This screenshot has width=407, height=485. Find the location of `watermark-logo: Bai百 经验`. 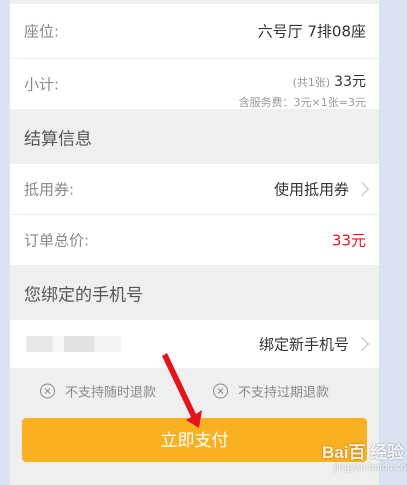

watermark-logo: Bai百 经验 is located at coordinates (363, 452).